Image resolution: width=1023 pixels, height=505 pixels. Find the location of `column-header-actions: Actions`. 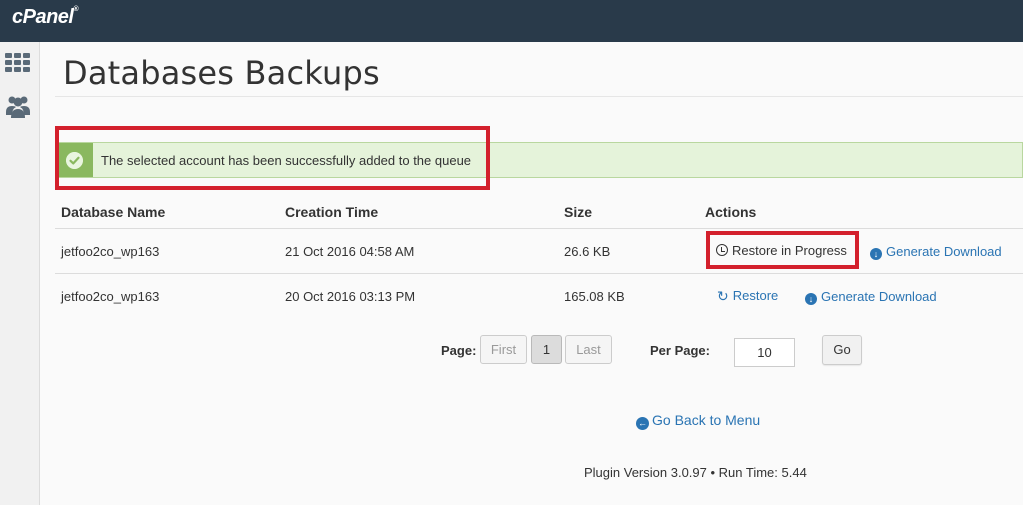

column-header-actions: Actions is located at coordinates (731, 212).